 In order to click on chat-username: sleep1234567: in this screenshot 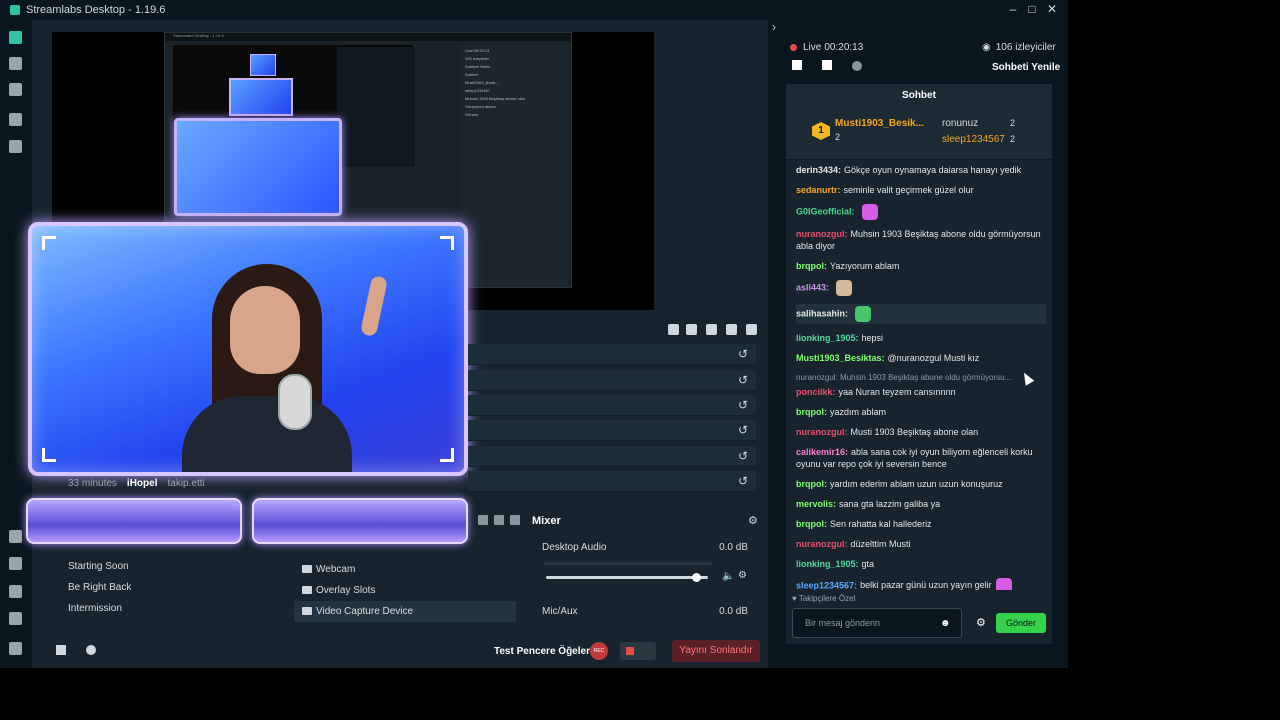, I will do `click(826, 585)`.